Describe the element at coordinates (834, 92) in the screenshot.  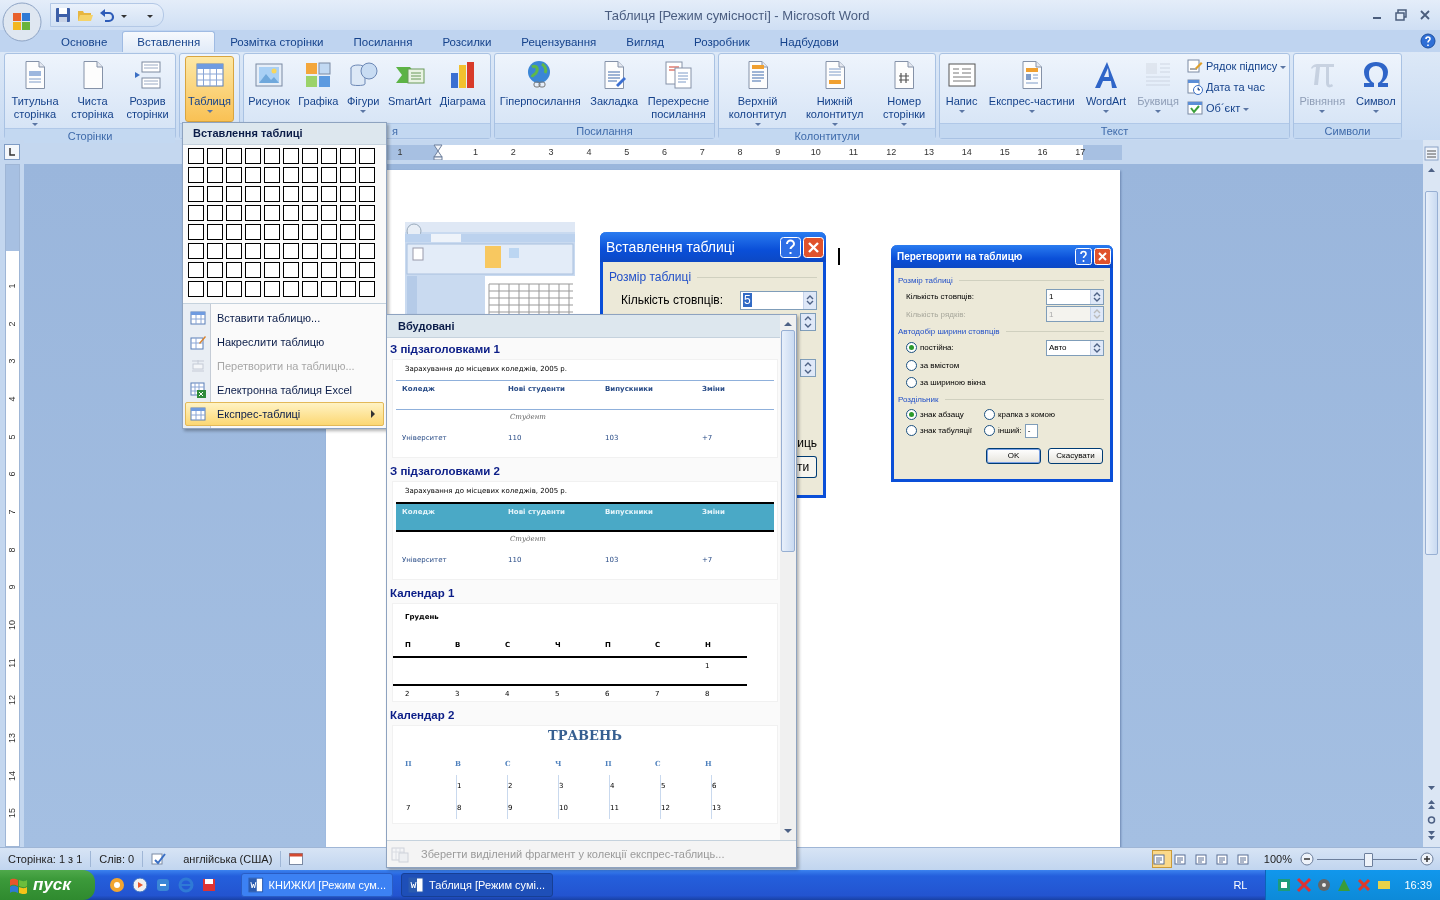
I see `ribbon-button: Нижній колонтитул` at that location.